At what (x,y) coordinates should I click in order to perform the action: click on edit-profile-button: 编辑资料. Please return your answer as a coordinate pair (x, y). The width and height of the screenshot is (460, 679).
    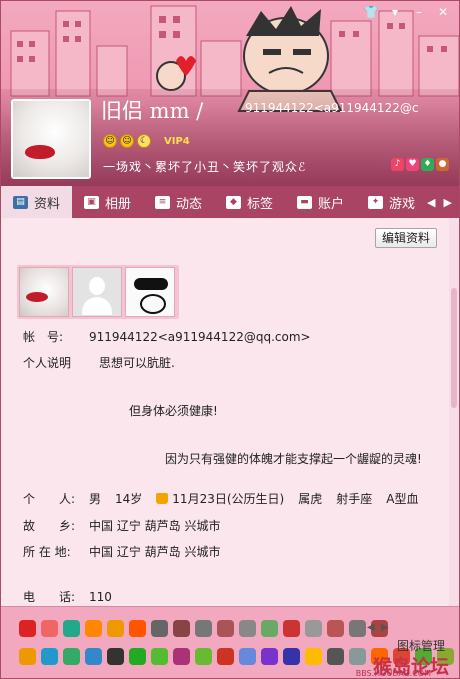
    Looking at the image, I should click on (406, 238).